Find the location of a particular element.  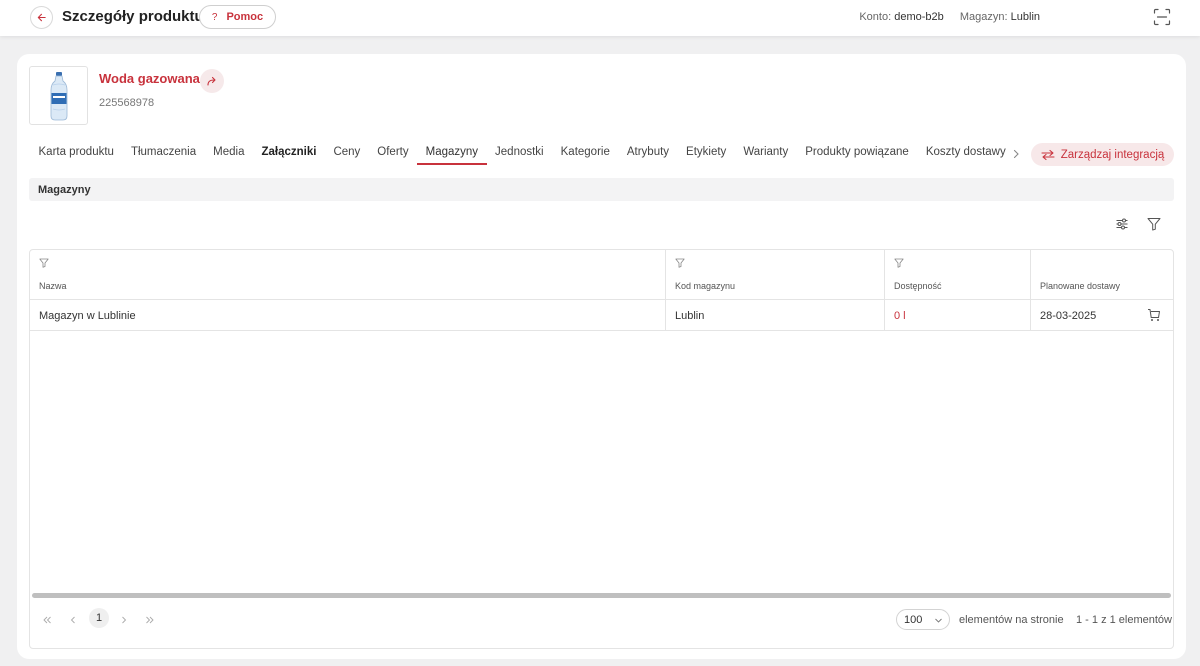

column-label: Kod magazynu is located at coordinates (705, 286).